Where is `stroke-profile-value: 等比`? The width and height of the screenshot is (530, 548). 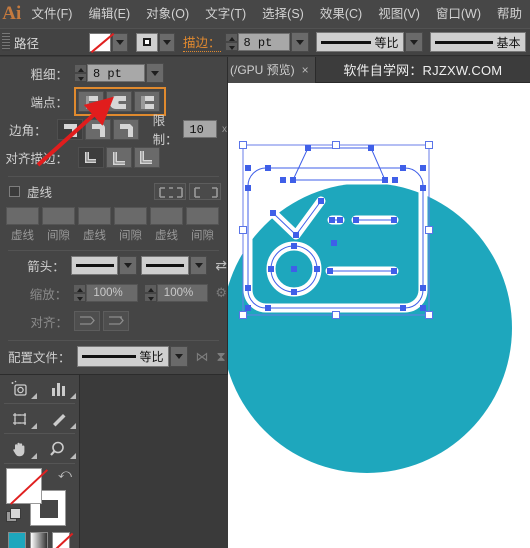
stroke-profile-value: 等比 is located at coordinates (386, 42).